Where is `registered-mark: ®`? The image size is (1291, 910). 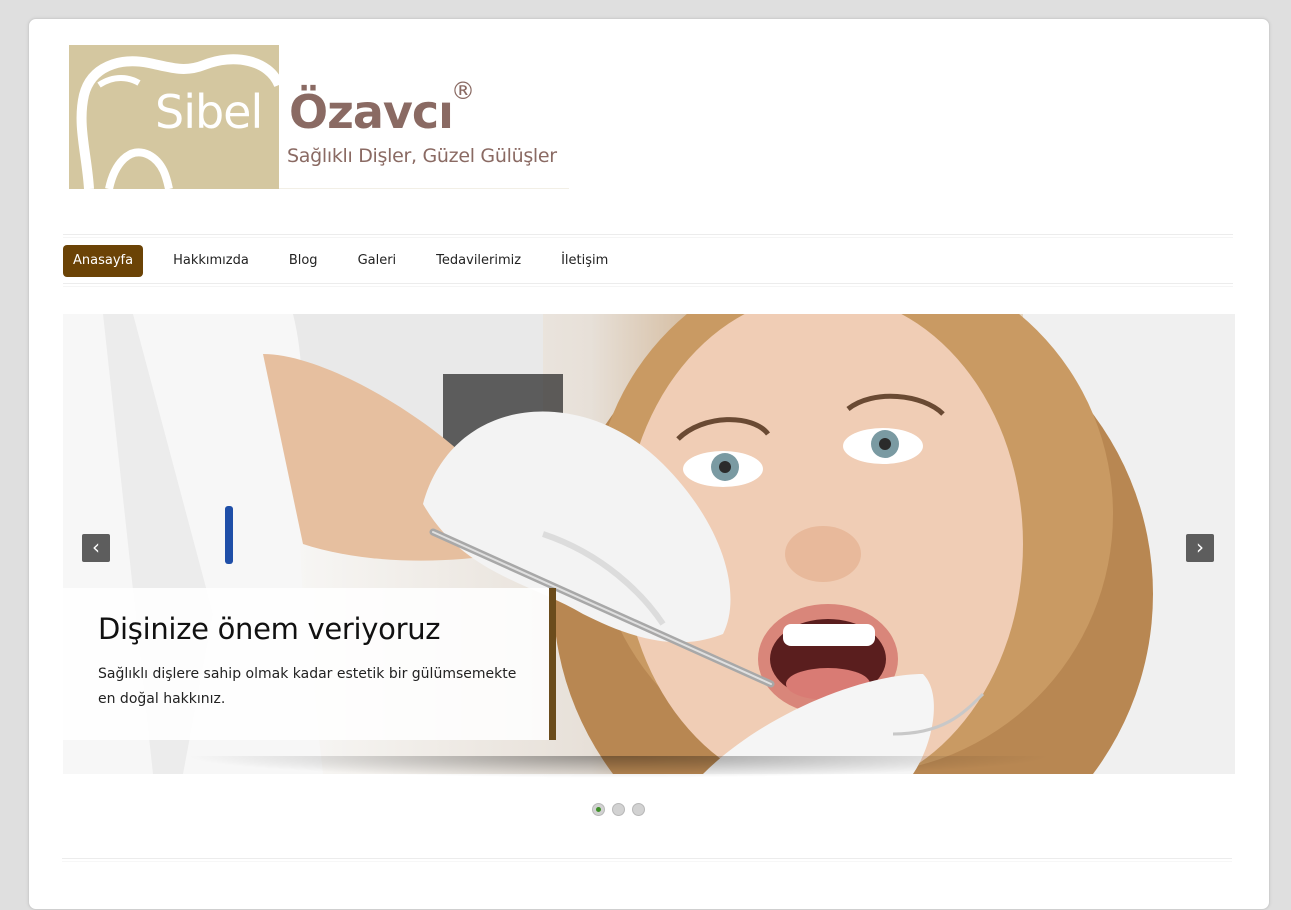
registered-mark: ® is located at coordinates (463, 91).